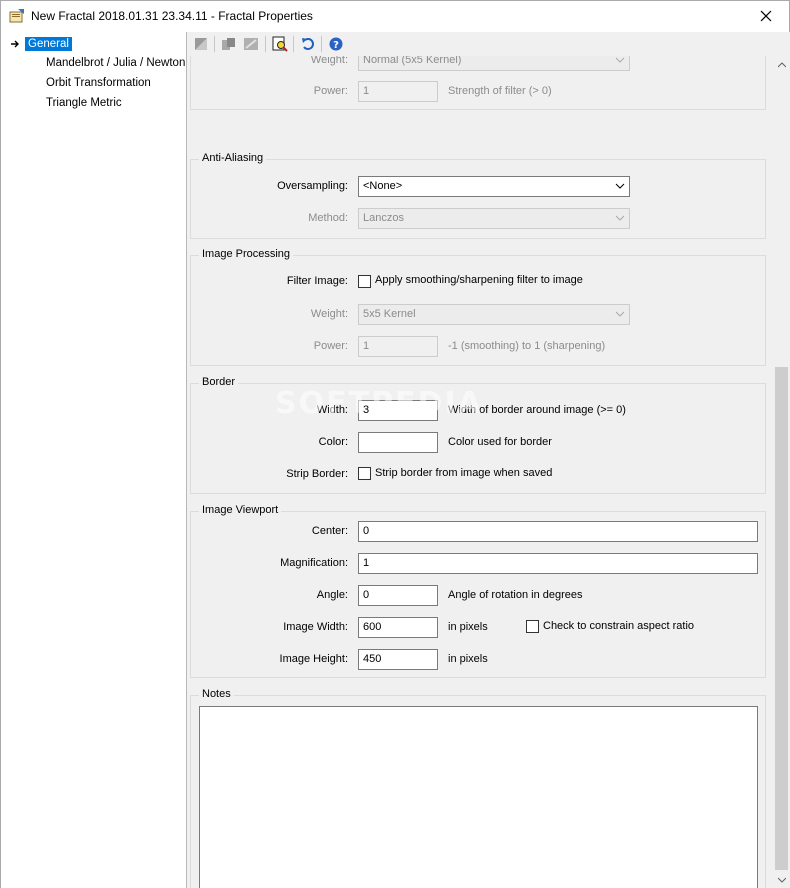 This screenshot has height=888, width=790. What do you see at coordinates (494, 218) in the screenshot?
I see `method-select: Lanczos` at bounding box center [494, 218].